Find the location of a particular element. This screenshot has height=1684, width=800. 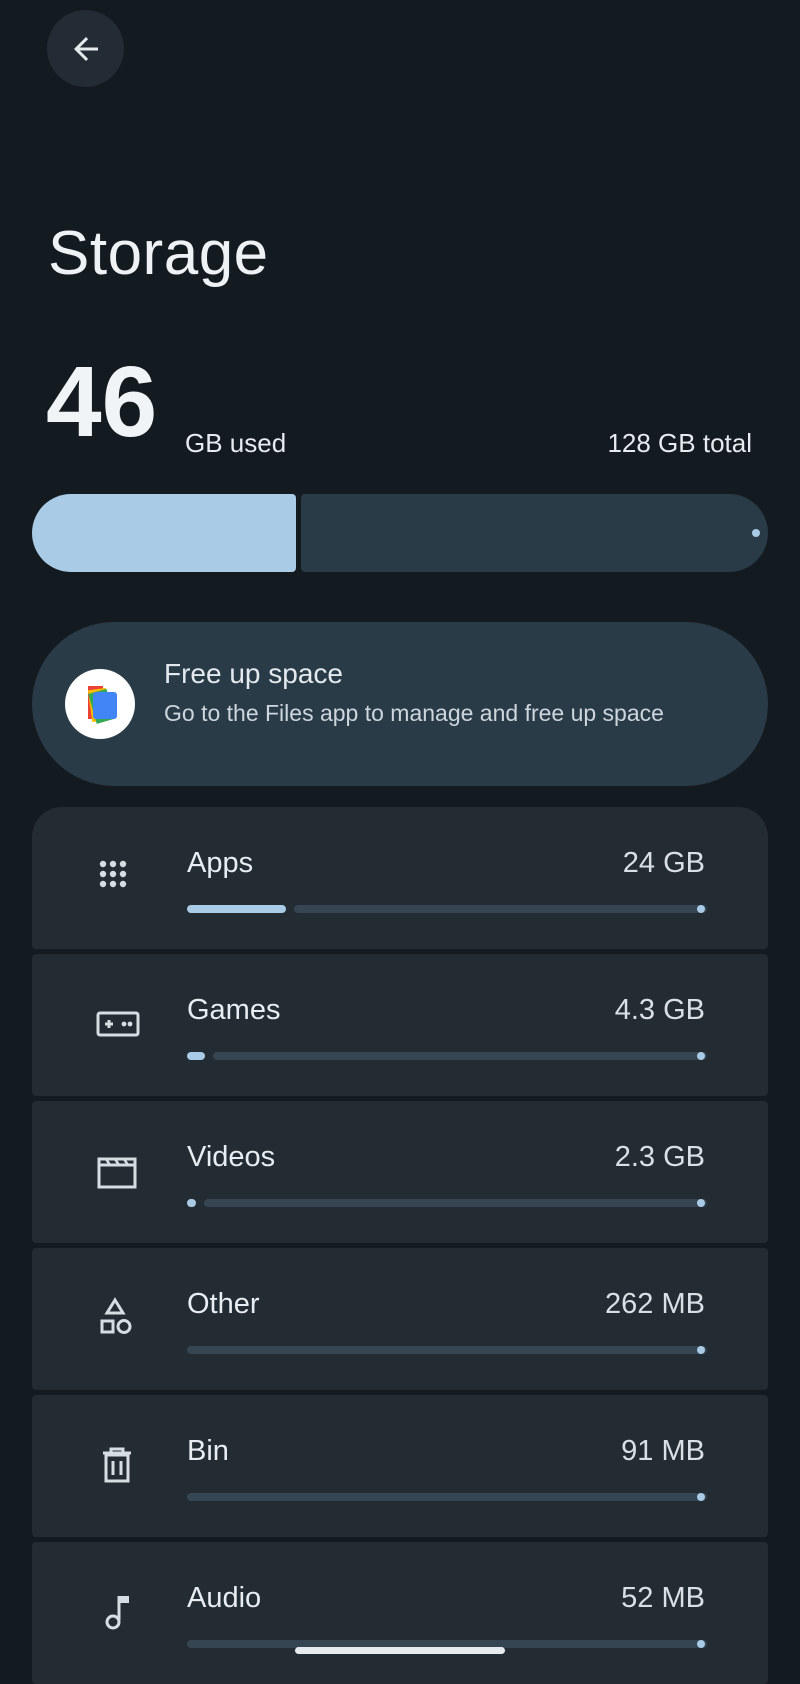

music-note-icon is located at coordinates (117, 1613).